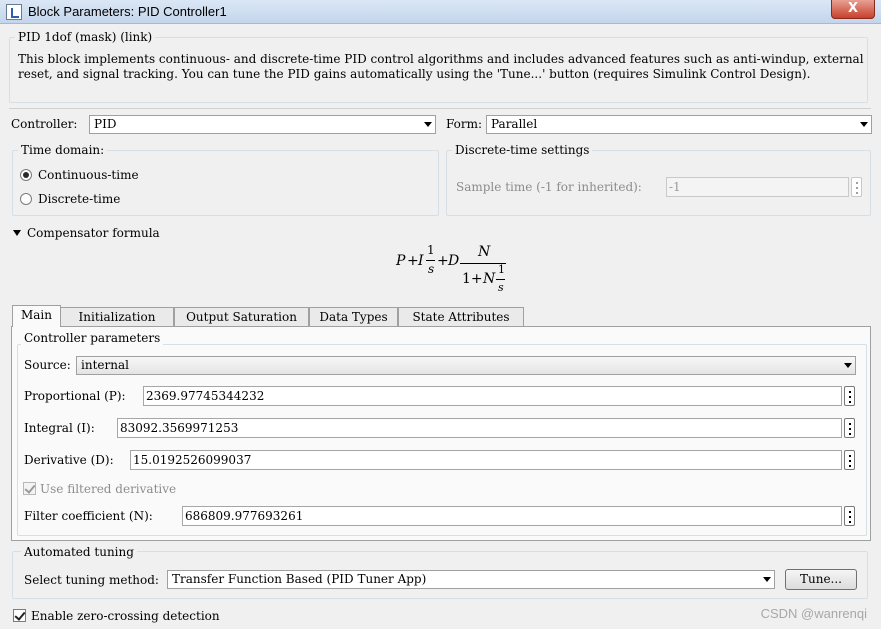  What do you see at coordinates (241, 316) in the screenshot?
I see `tab-output-saturation: Output Saturation` at bounding box center [241, 316].